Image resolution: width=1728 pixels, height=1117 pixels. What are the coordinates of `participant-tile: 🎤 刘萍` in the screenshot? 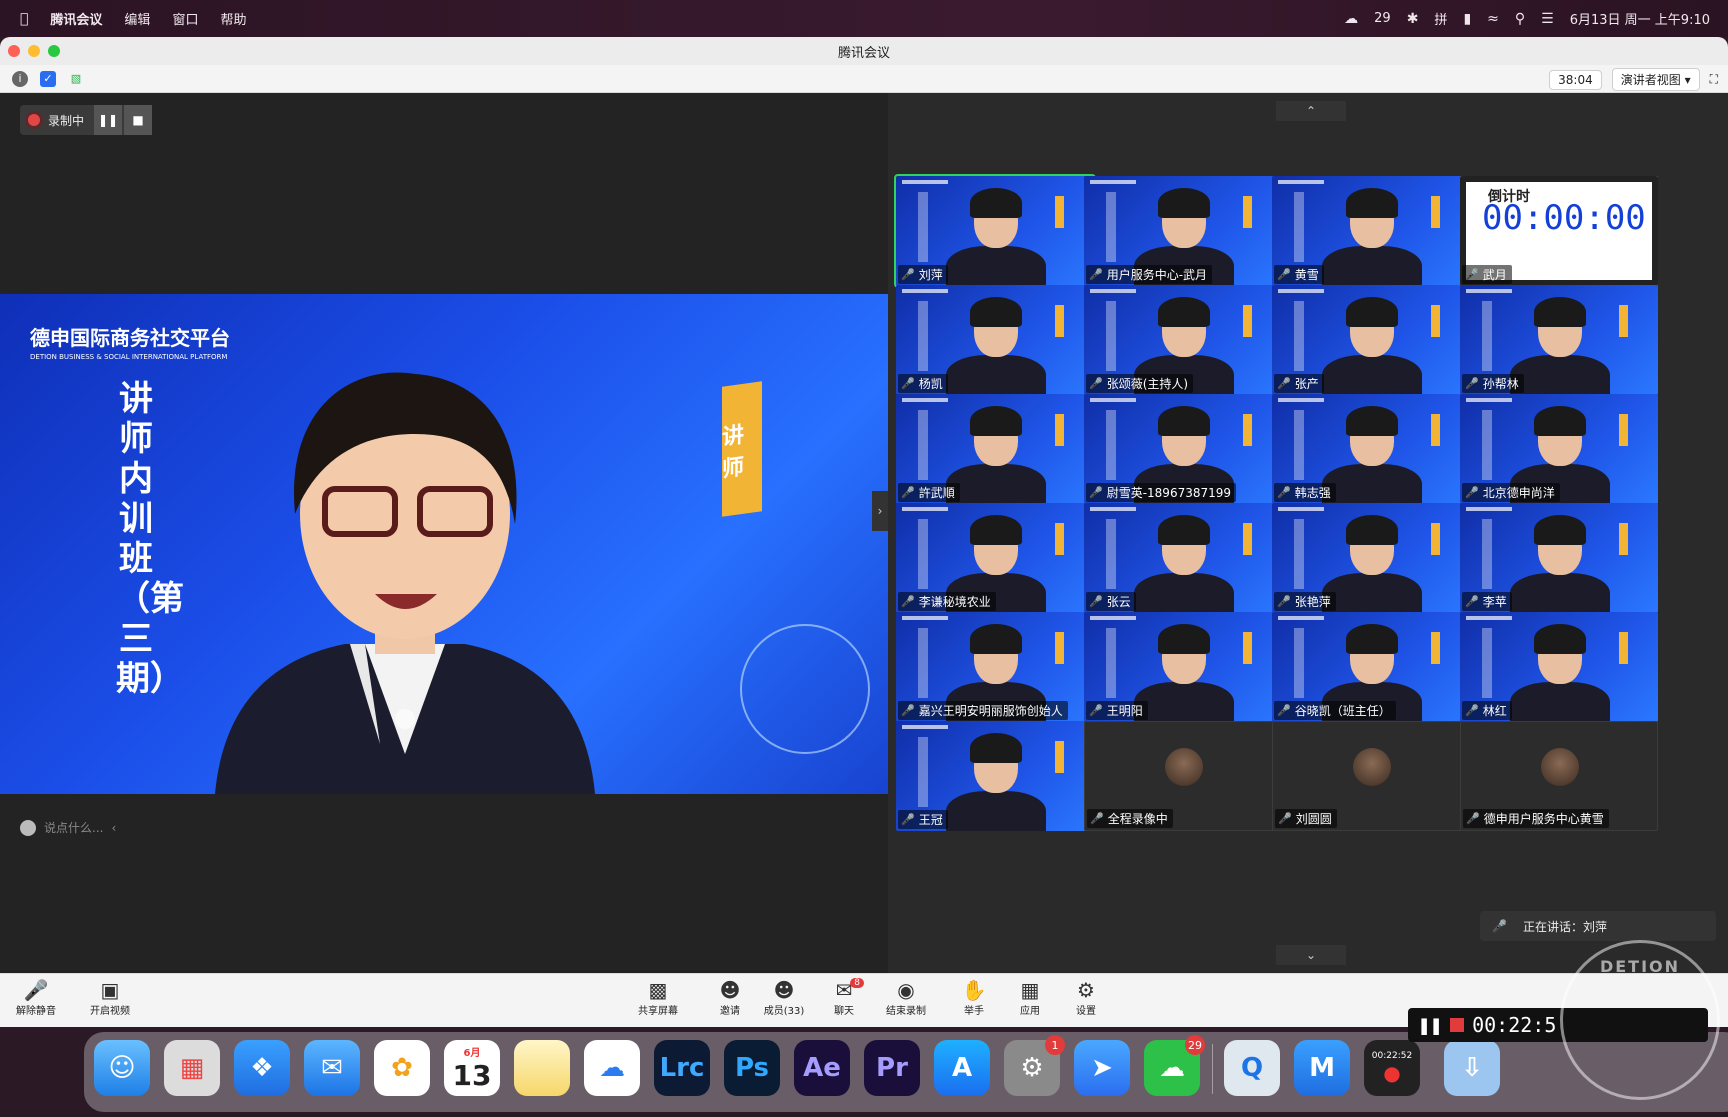 It's located at (995, 231).